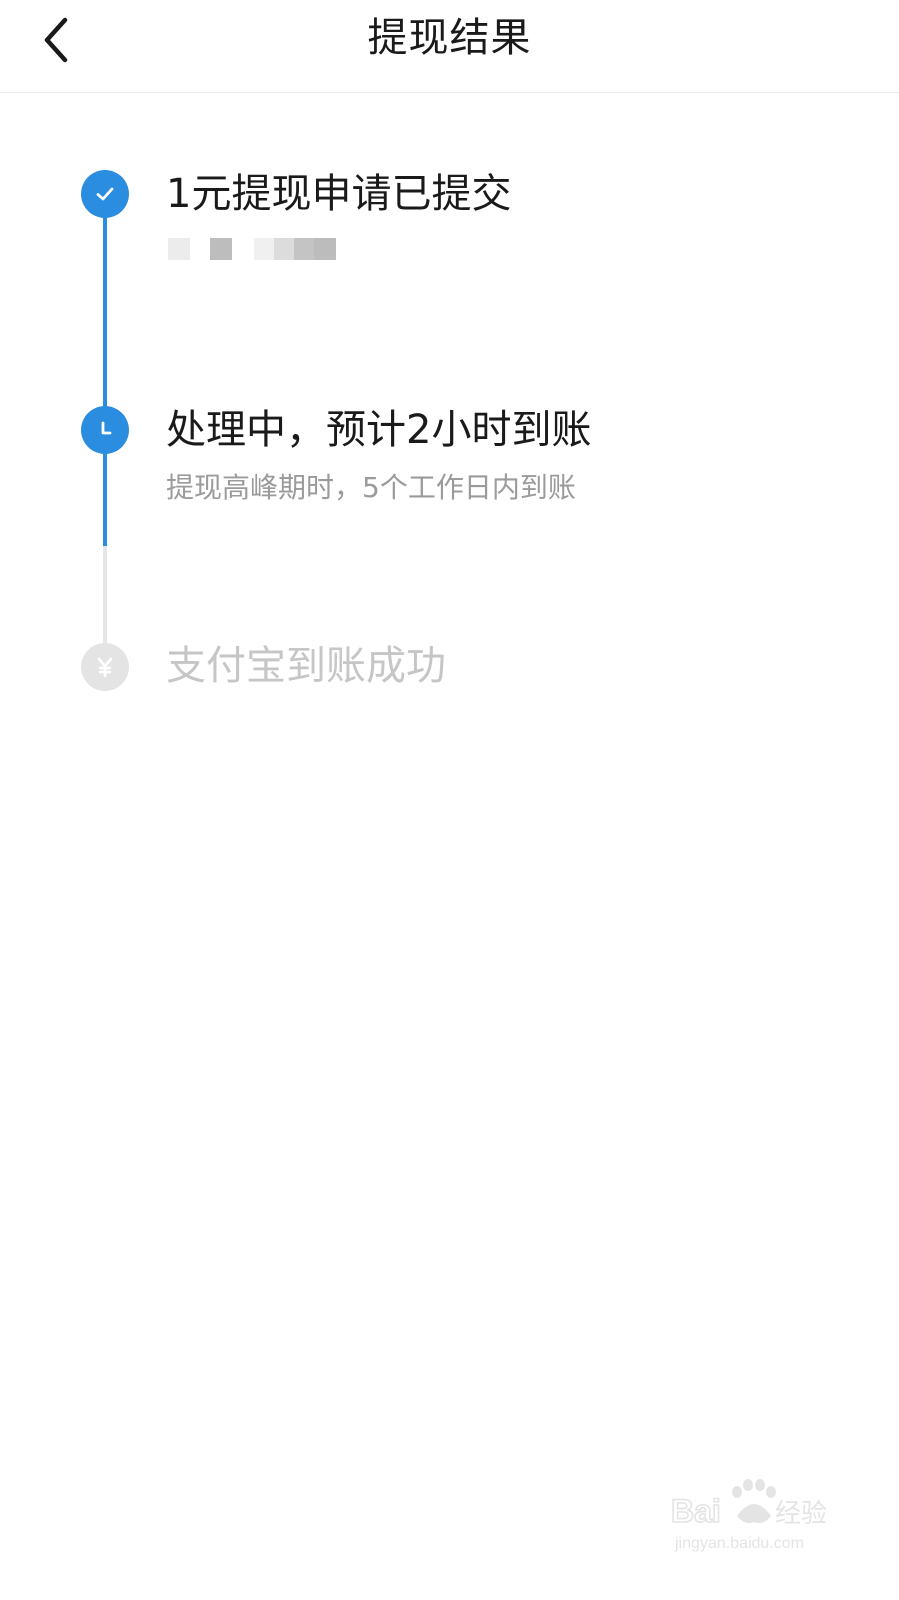 This screenshot has width=899, height=1600. What do you see at coordinates (253, 250) in the screenshot?
I see `redacted-time-mosaic` at bounding box center [253, 250].